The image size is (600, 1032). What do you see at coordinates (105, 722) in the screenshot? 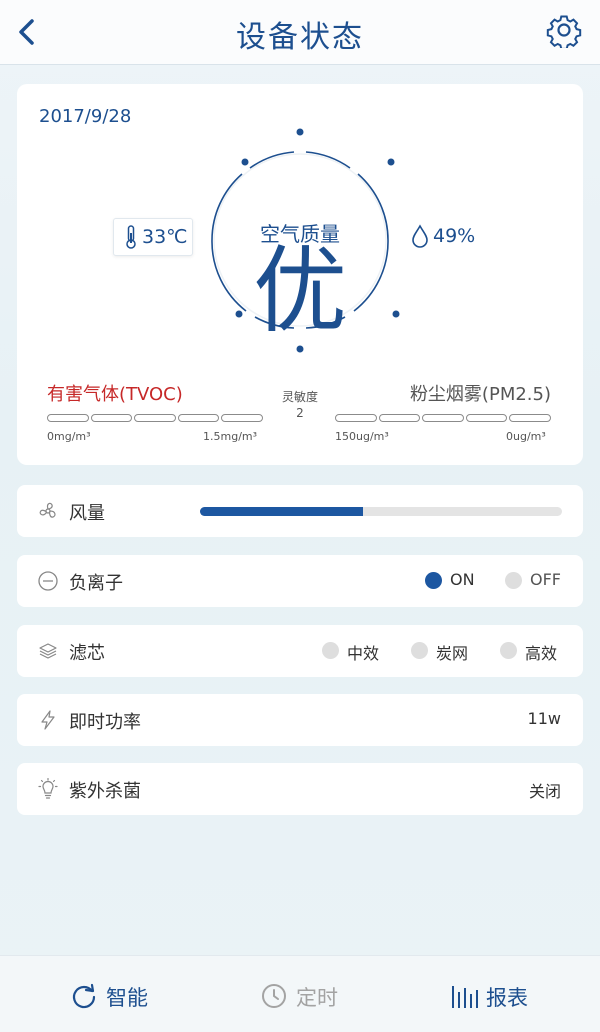
I see `power-label: 即时功率` at bounding box center [105, 722].